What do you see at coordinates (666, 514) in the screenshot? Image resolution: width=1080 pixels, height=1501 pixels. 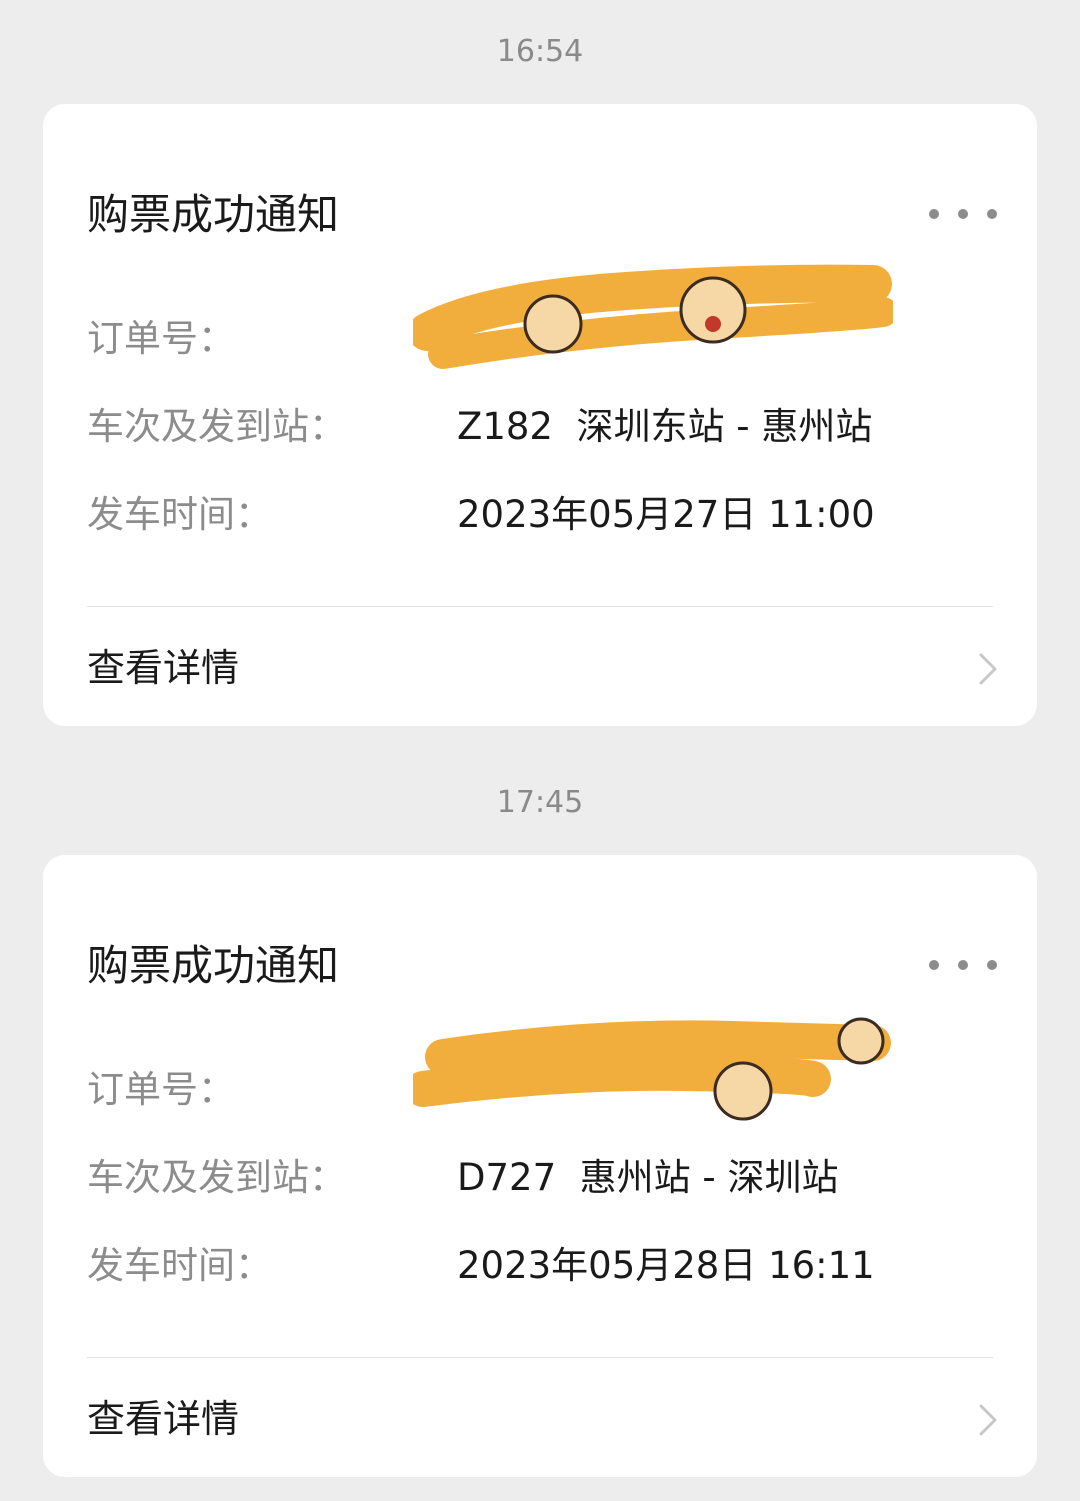 I see `departure-time-value: 2023年05月27日 11:00` at bounding box center [666, 514].